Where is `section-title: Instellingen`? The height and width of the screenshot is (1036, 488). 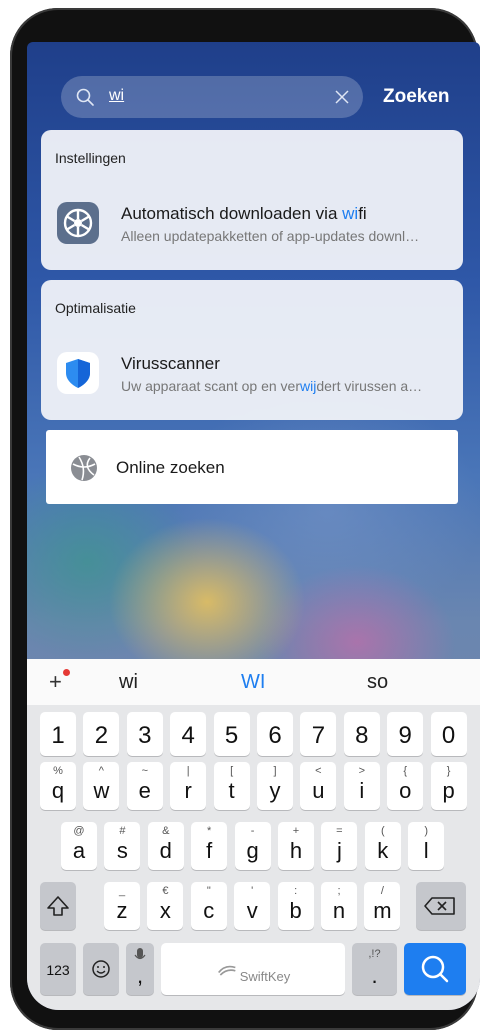
section-title: Instellingen is located at coordinates (90, 158).